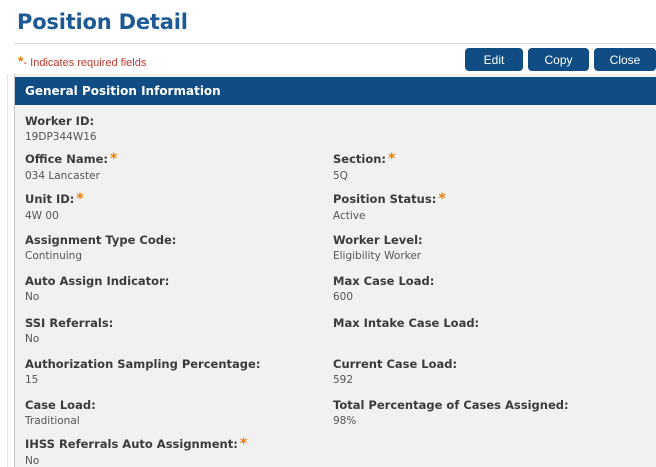  I want to click on field-value: Traditional, so click(52, 421).